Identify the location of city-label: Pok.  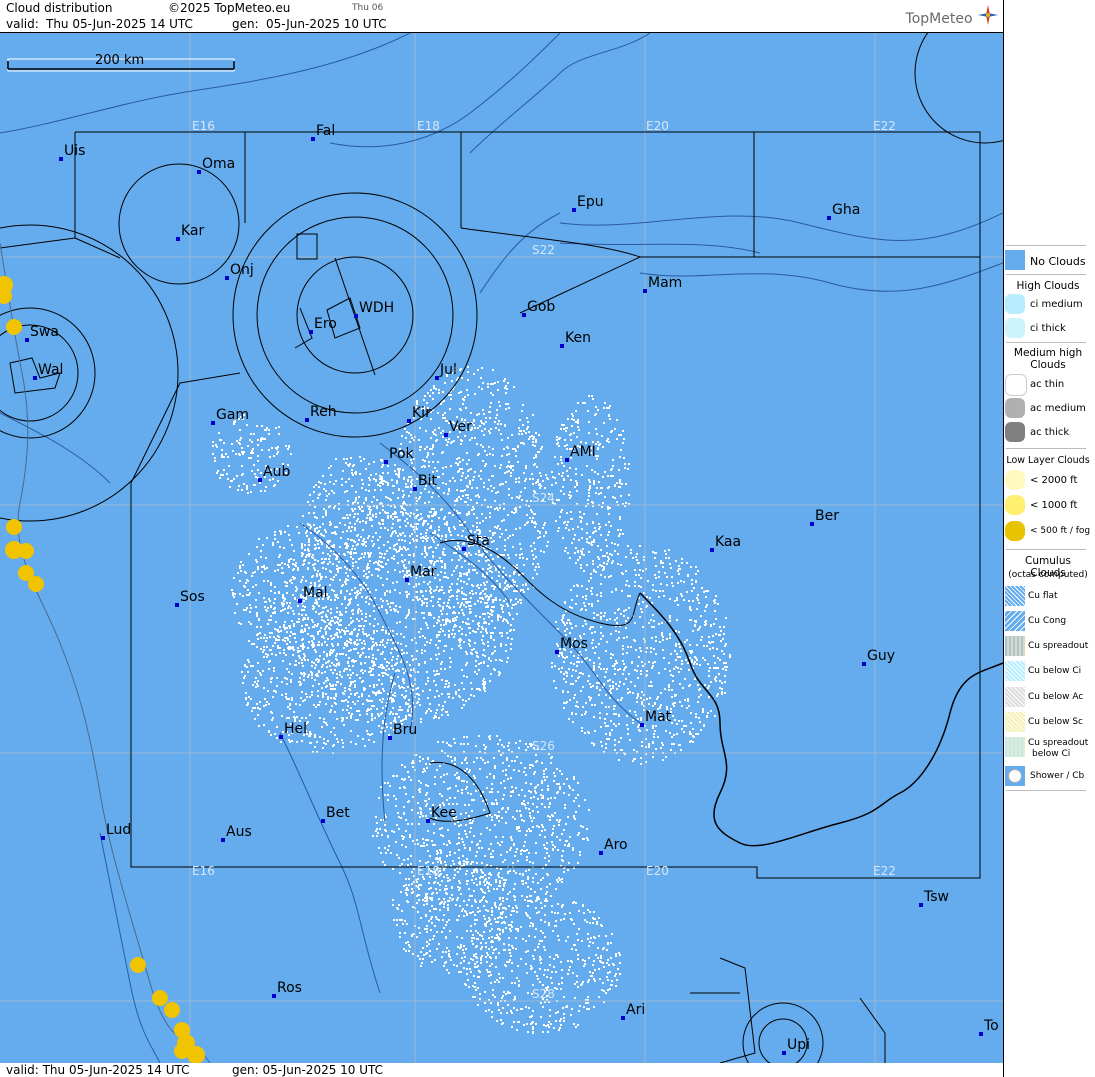
(402, 454).